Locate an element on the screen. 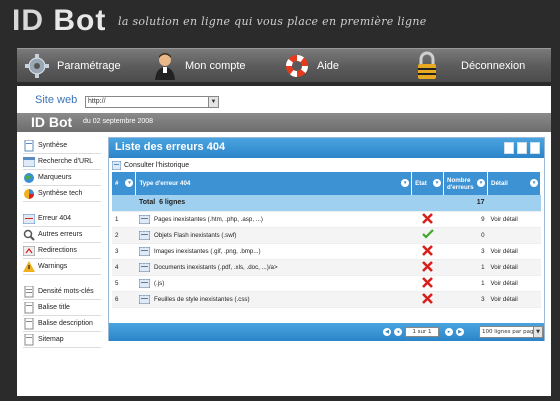 The height and width of the screenshot is (401, 560). col-header-etat: Etat ▾ is located at coordinates (428, 183).